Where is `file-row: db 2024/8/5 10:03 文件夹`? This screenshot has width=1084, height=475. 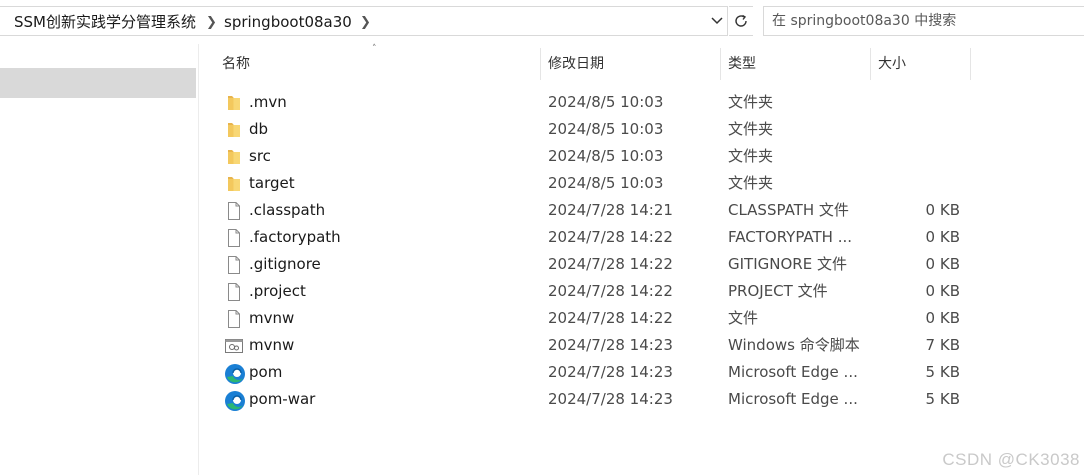
file-row: db 2024/8/5 10:03 文件夹 is located at coordinates (592, 129).